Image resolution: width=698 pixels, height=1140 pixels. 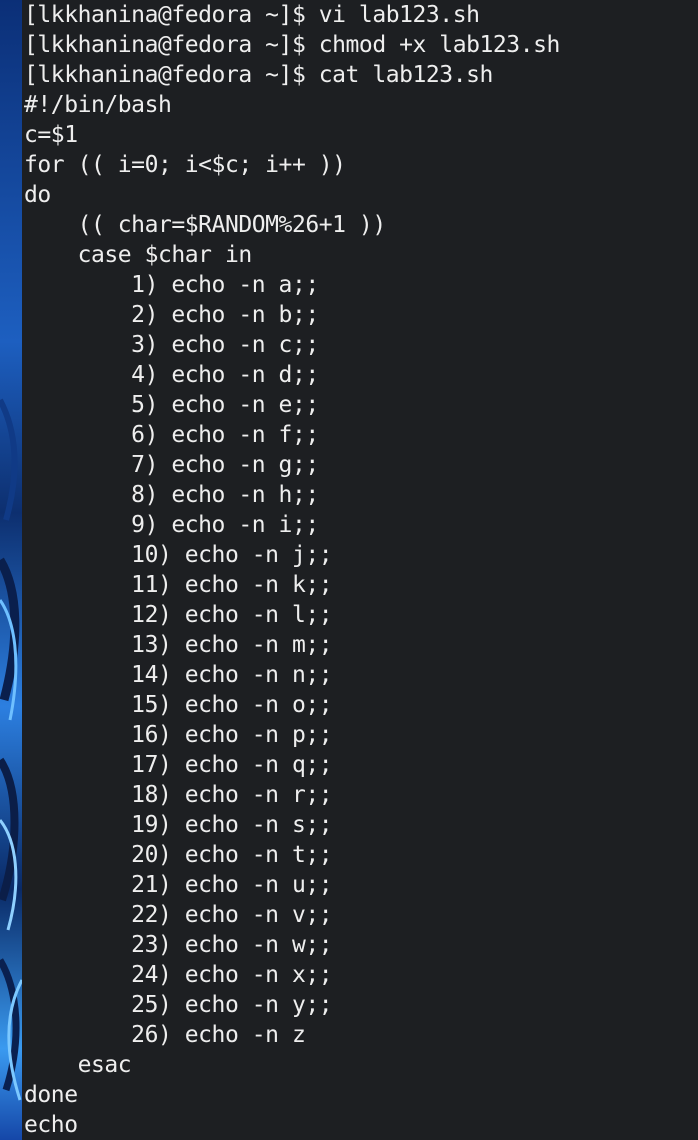 What do you see at coordinates (98, 105) in the screenshot?
I see `script-line: #!/bin/bash` at bounding box center [98, 105].